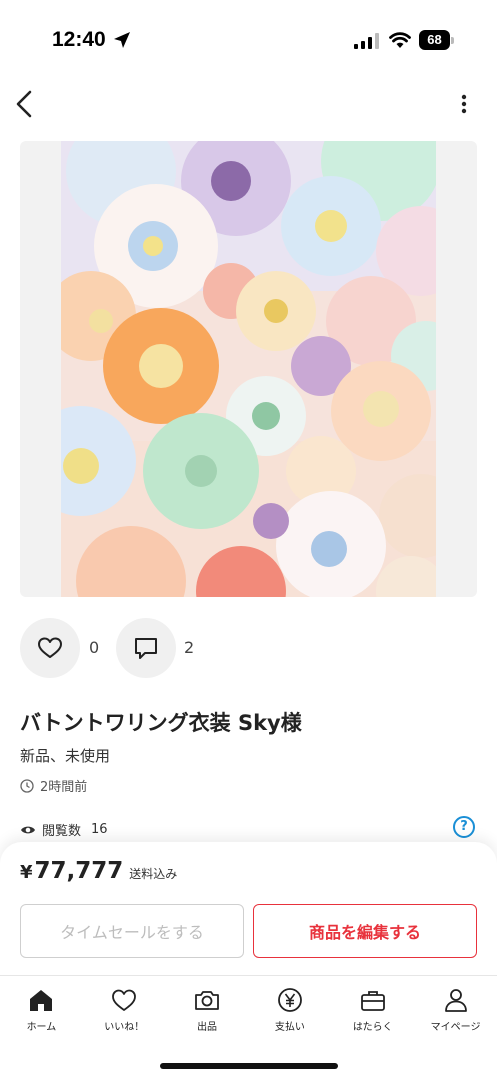 The width and height of the screenshot is (497, 1080). What do you see at coordinates (464, 827) in the screenshot?
I see `help-icon: ?` at bounding box center [464, 827].